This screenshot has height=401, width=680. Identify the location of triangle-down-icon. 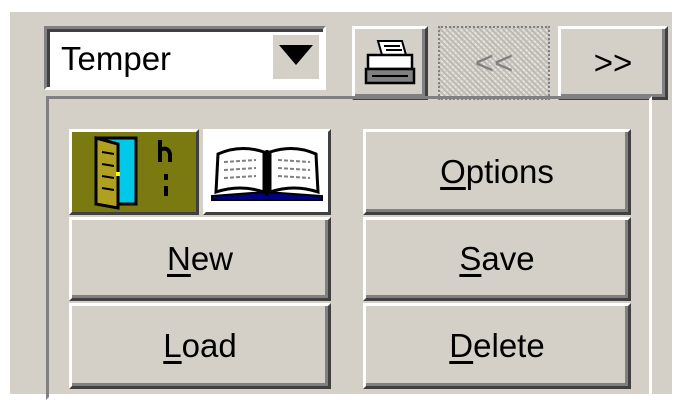
(296, 55).